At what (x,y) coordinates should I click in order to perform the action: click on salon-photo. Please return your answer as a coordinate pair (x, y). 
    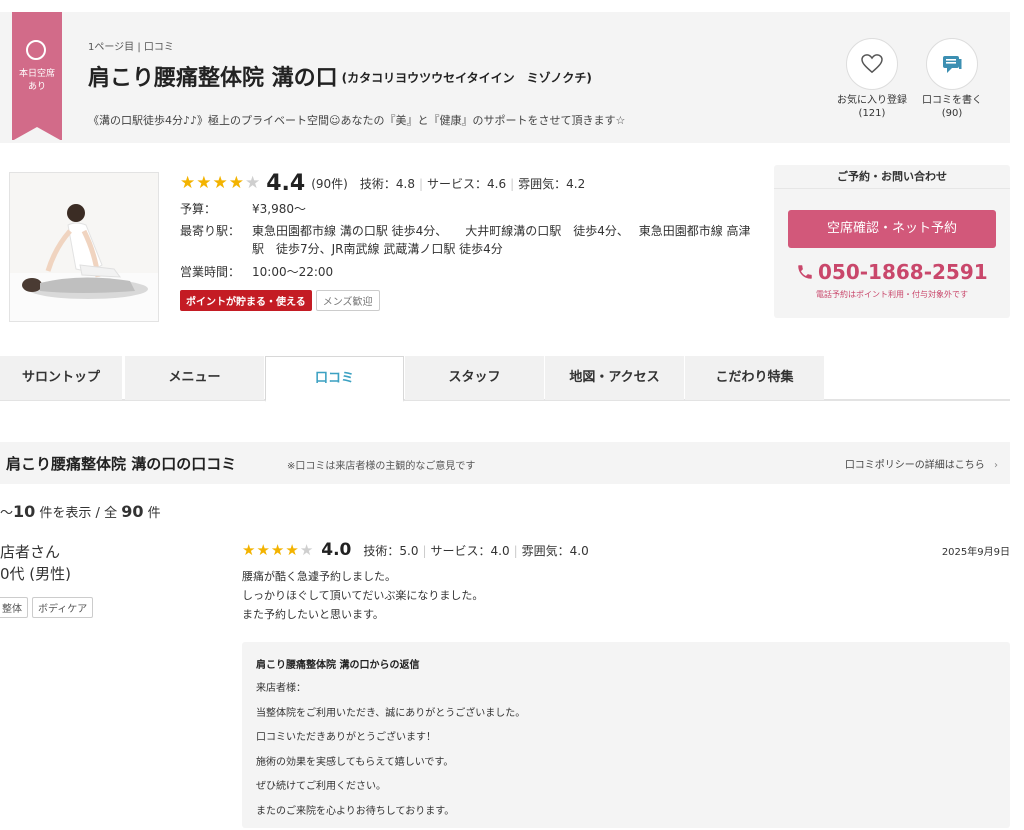
    Looking at the image, I should click on (84, 247).